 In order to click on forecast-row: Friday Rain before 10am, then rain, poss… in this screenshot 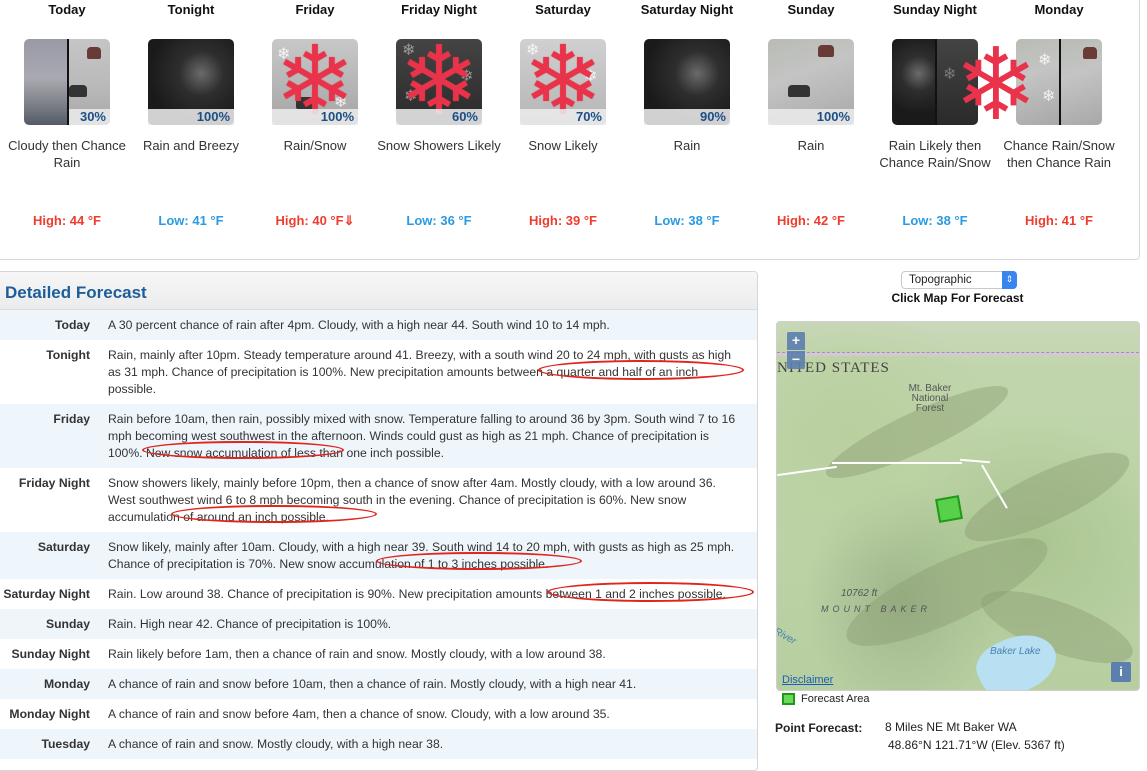, I will do `click(378, 436)`.